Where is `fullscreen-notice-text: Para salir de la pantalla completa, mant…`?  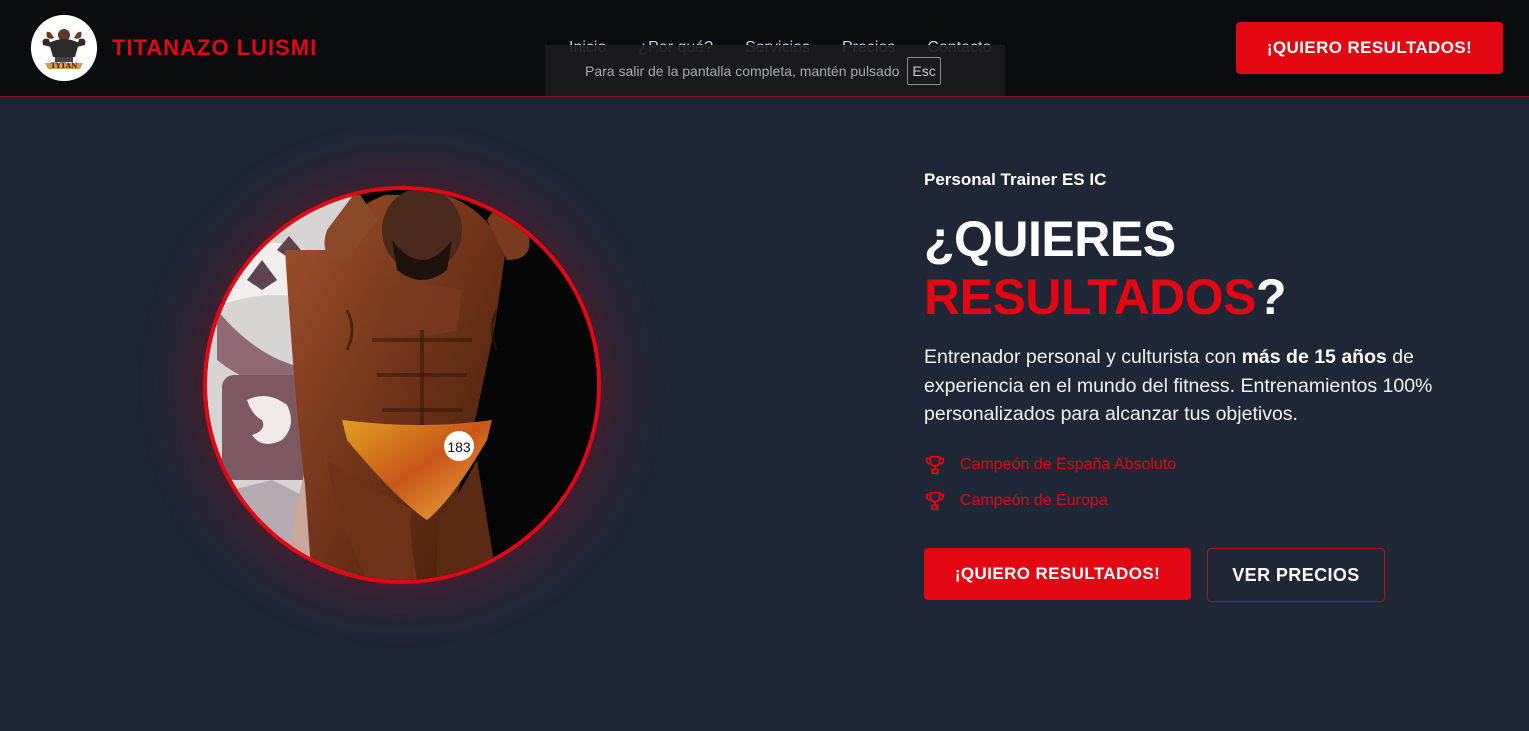 fullscreen-notice-text: Para salir de la pantalla completa, mant… is located at coordinates (742, 70).